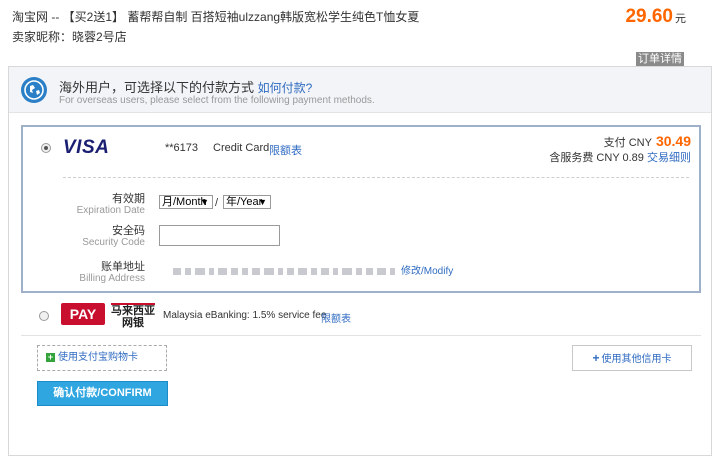  What do you see at coordinates (186, 202) in the screenshot?
I see `expiration-month-select: 月/Month ▼` at bounding box center [186, 202].